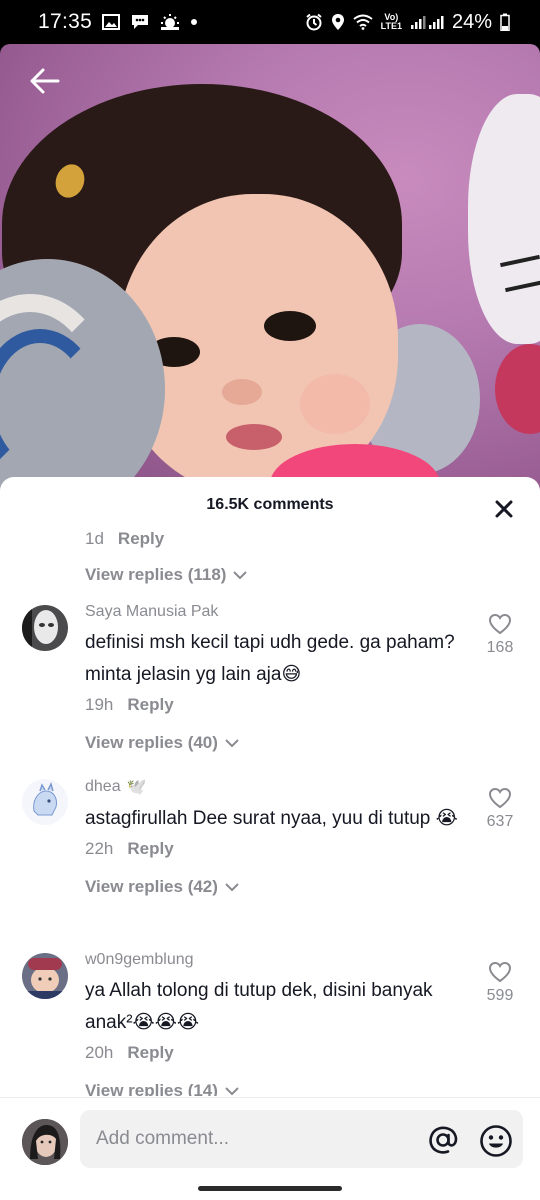 This screenshot has height=1200, width=540. Describe the element at coordinates (156, 574) in the screenshot. I see `view-replies-label: View replies (118)` at that location.